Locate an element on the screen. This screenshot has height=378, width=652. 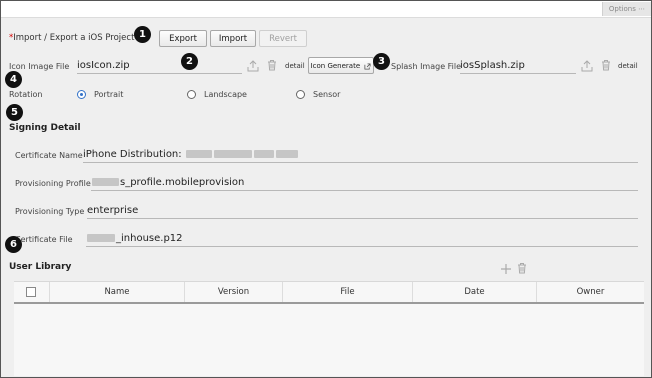
splash-detail-link: detail is located at coordinates (628, 66).